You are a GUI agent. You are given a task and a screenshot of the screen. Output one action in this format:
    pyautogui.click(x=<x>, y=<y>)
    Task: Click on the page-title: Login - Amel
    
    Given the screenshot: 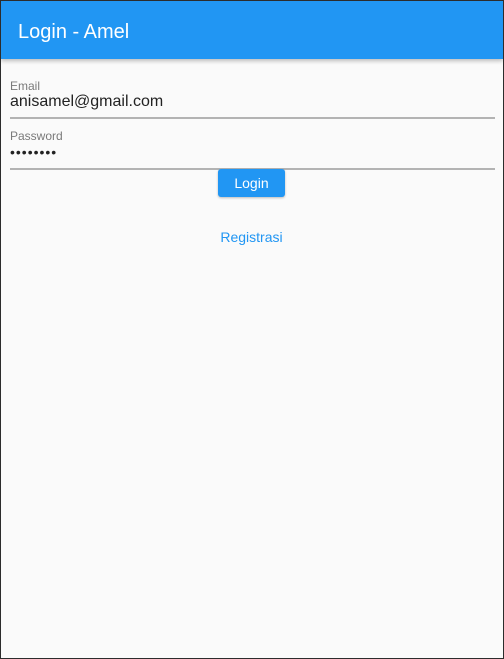 What is the action you would take?
    pyautogui.click(x=74, y=32)
    